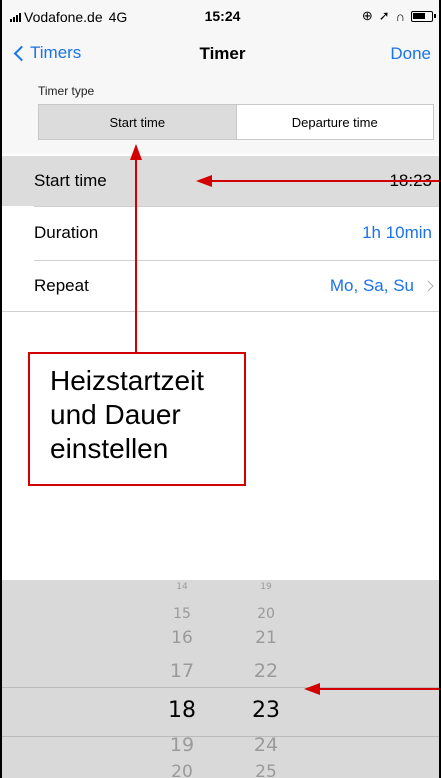 The width and height of the screenshot is (441, 778). I want to click on annotation-callout: Heizstartzeit und Dauer einstellen, so click(137, 419).